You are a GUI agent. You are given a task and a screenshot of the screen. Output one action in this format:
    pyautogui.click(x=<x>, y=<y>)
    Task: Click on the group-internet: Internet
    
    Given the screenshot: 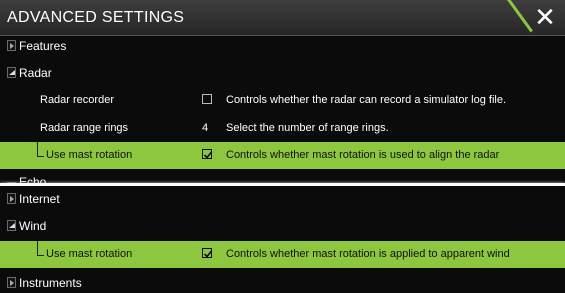 What is the action you would take?
    pyautogui.click(x=282, y=199)
    